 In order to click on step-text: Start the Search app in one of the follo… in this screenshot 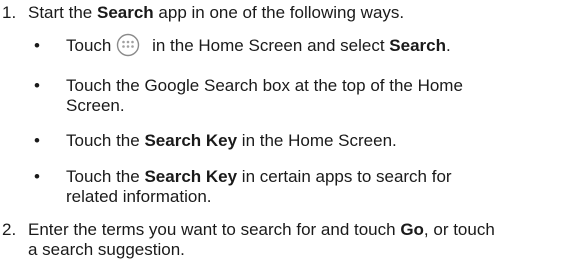, I will do `click(216, 12)`.